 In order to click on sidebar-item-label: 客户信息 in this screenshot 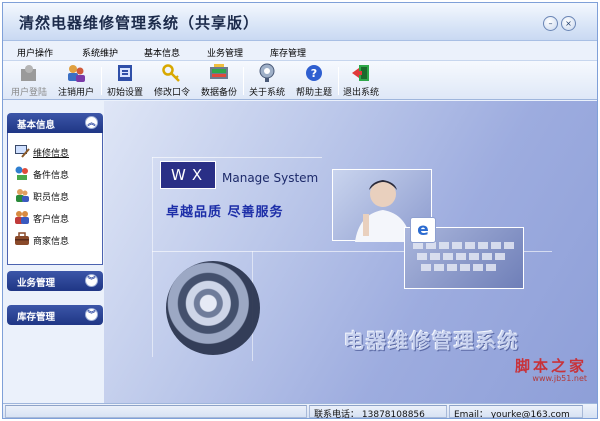, I will do `click(51, 220)`.